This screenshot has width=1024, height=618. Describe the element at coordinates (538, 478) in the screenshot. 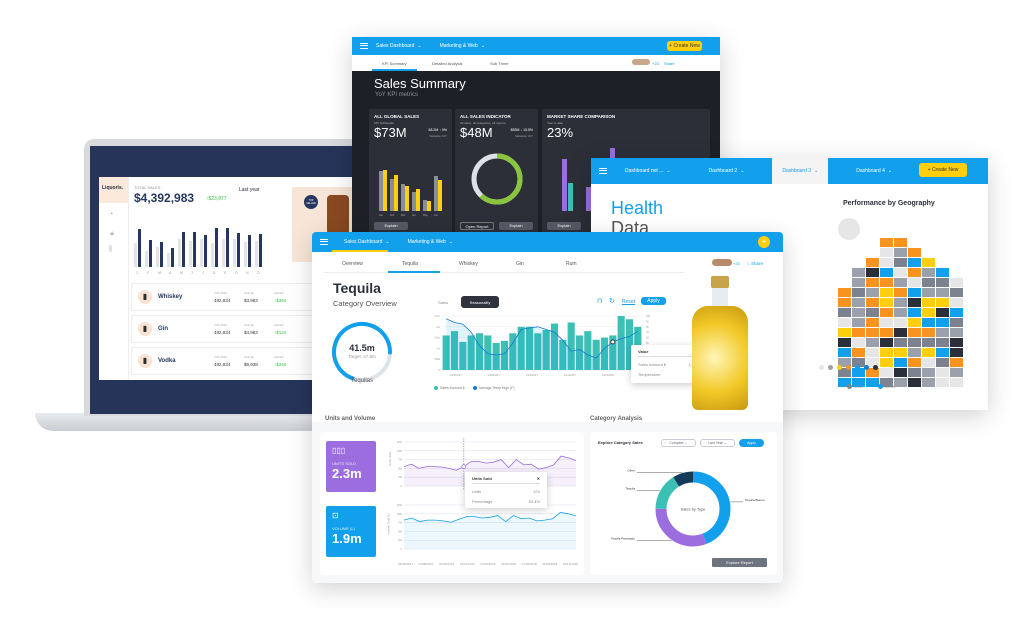

I see `close-icon: ✕` at that location.